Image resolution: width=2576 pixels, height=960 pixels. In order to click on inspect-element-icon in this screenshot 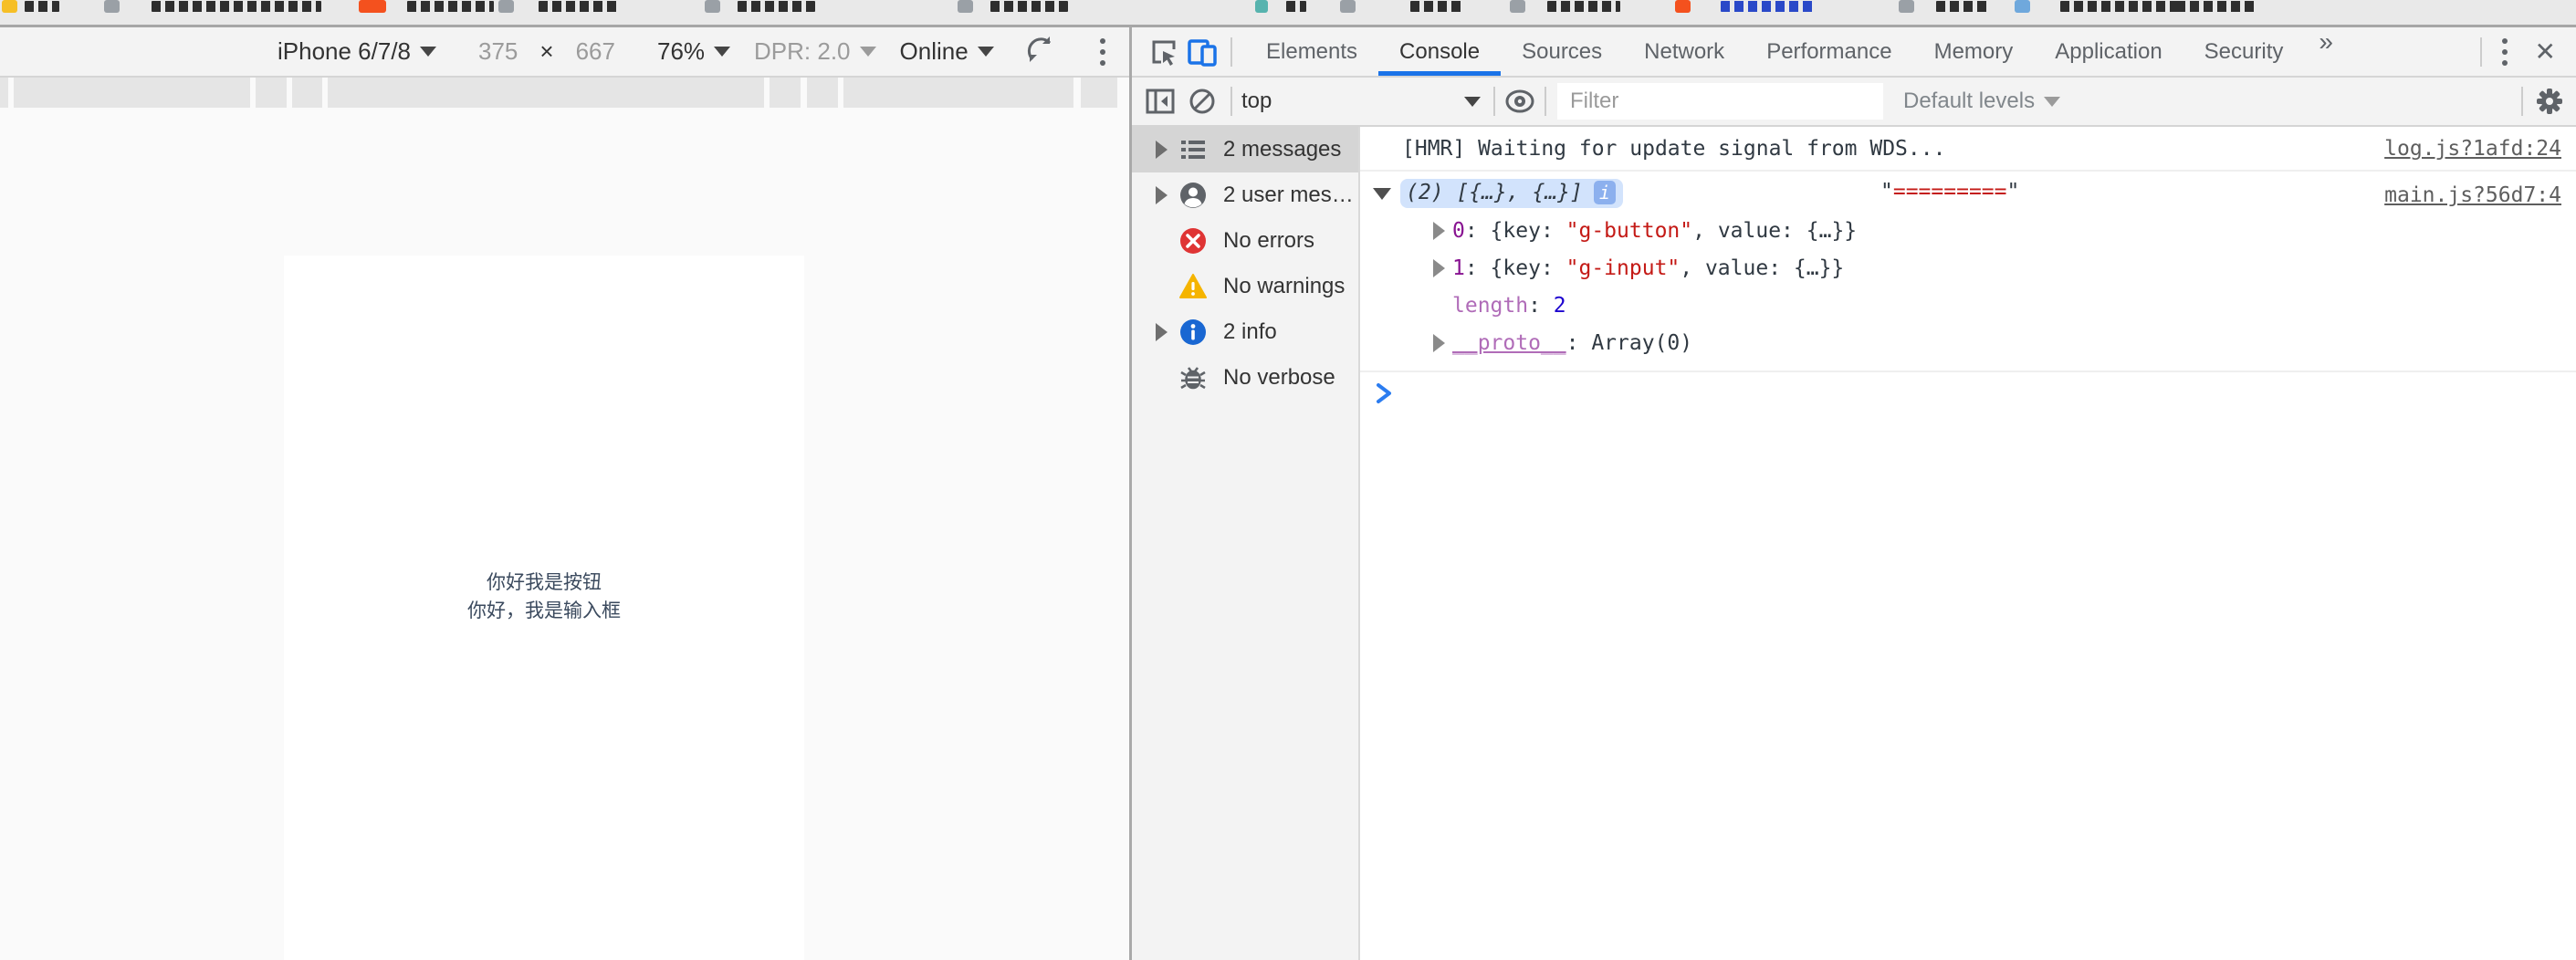, I will do `click(1164, 53)`.